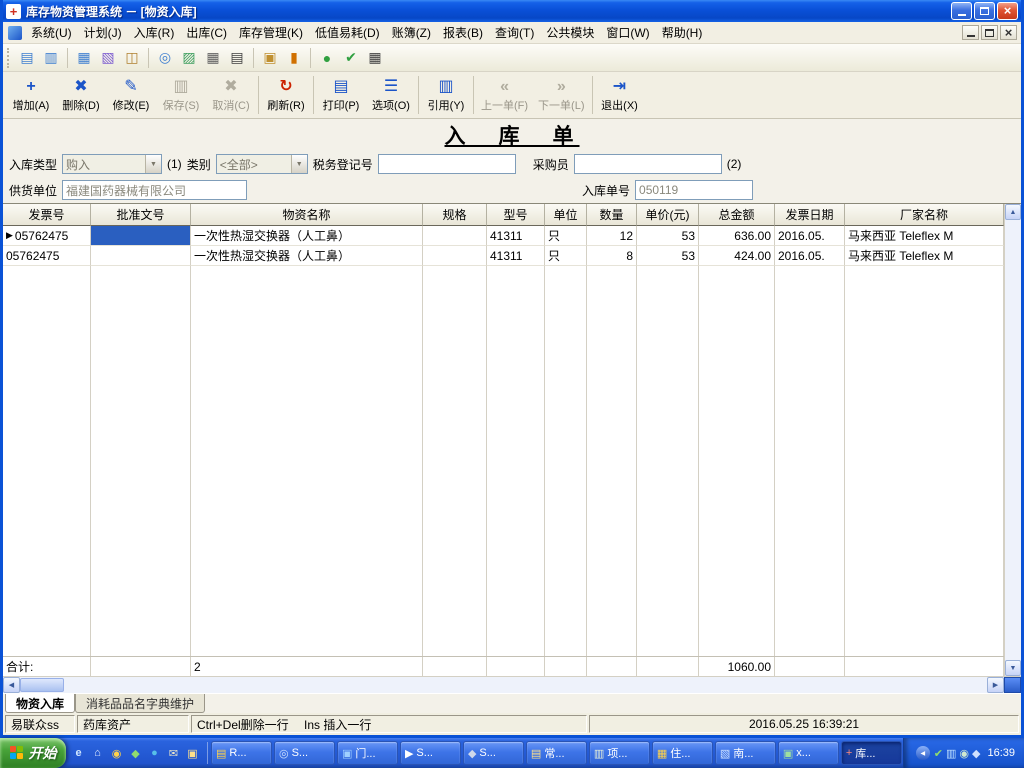 The image size is (1024, 768). I want to click on sphere-icon: ●, so click(327, 58).